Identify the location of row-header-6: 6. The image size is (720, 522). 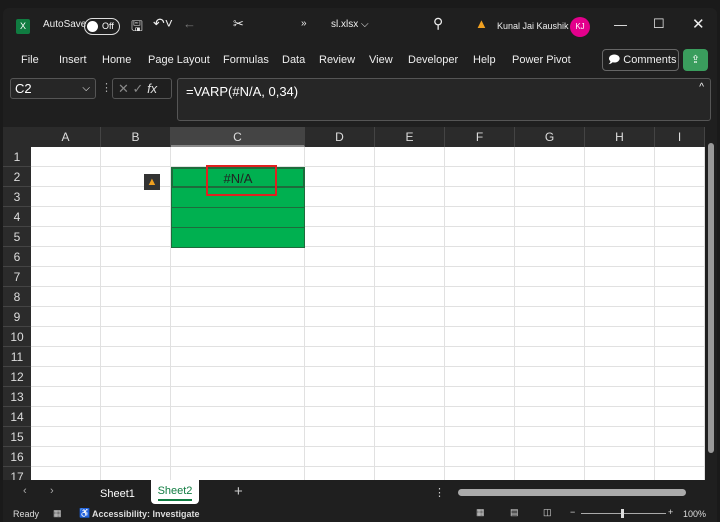
(17, 257).